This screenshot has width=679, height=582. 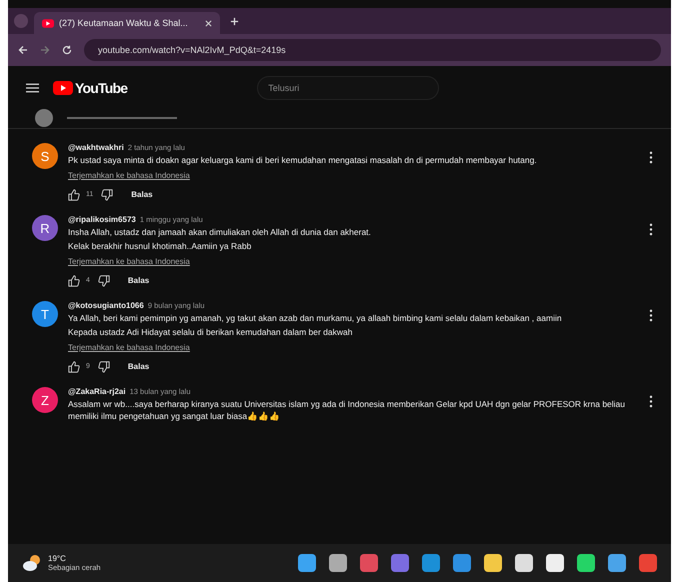 I want to click on address-bar: youtube.com/watch?v=NAl2IvM_PdQ&t=2419s, so click(x=372, y=50).